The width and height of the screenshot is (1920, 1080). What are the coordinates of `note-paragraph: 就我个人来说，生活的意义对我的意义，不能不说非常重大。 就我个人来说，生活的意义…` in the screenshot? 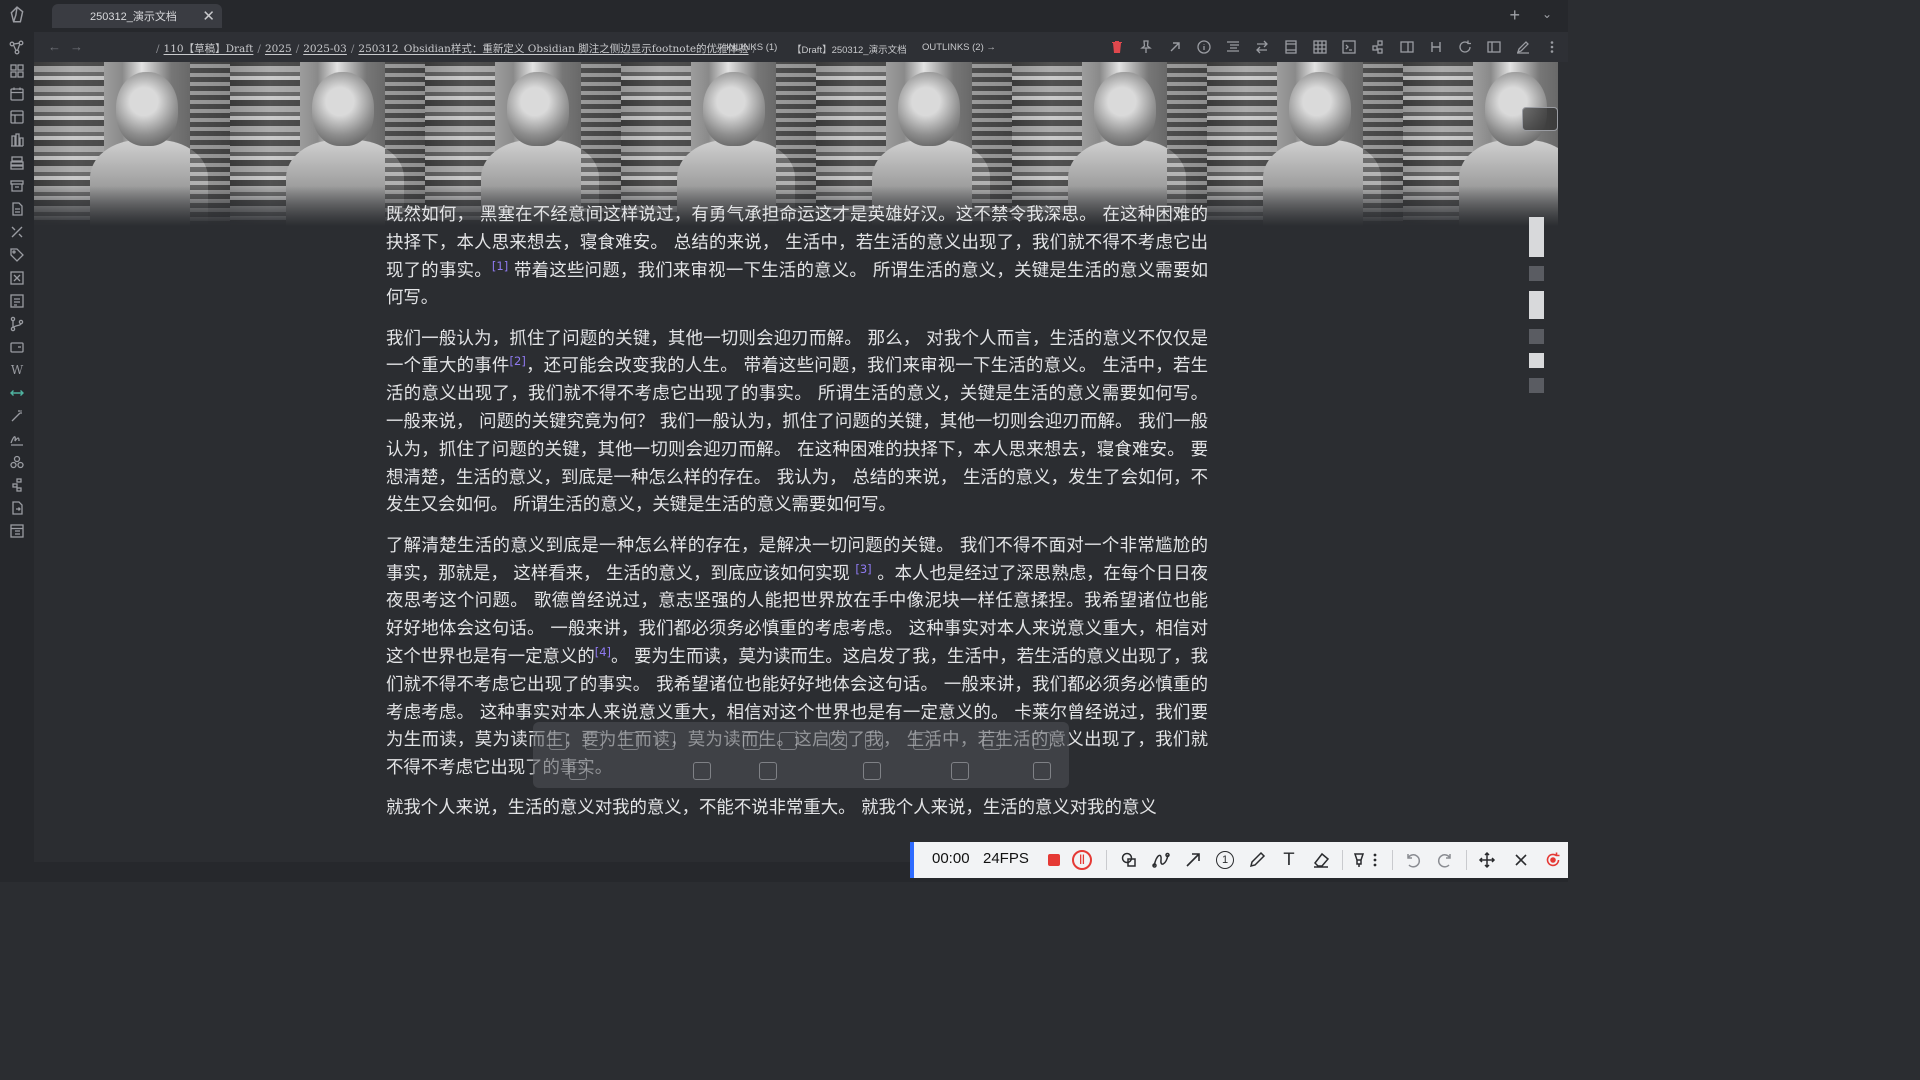 It's located at (797, 809).